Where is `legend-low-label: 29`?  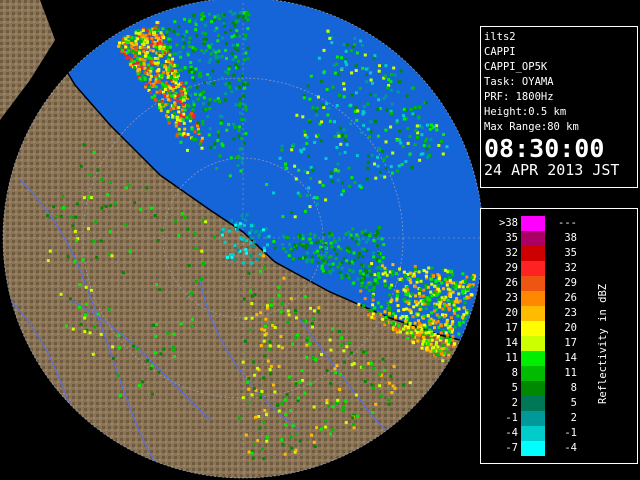 legend-low-label: 29 is located at coordinates (511, 268).